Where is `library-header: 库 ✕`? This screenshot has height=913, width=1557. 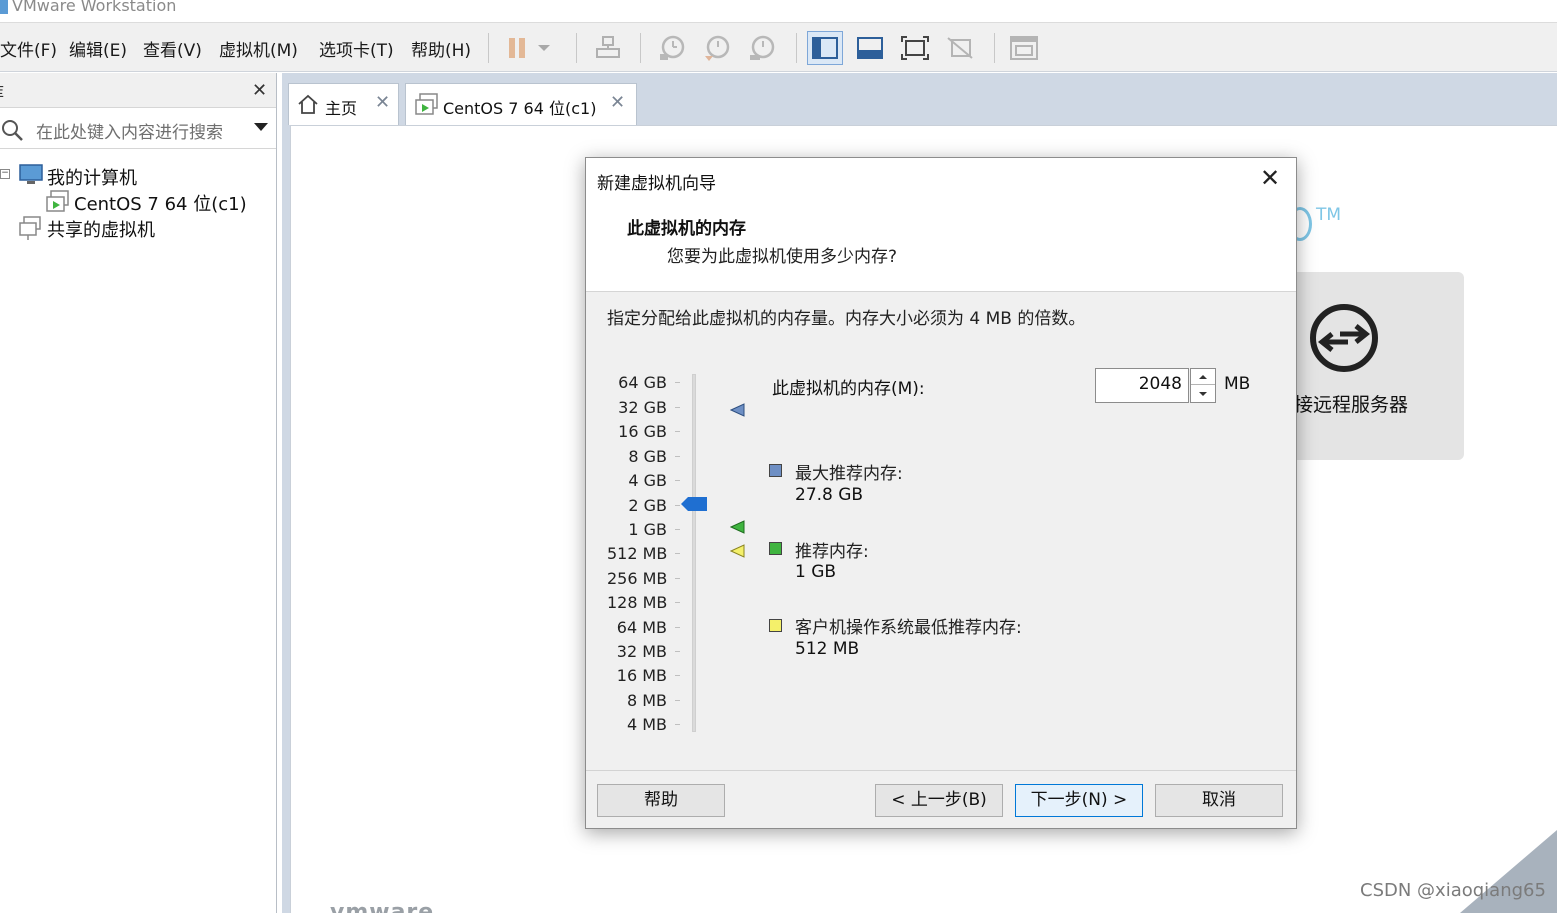 library-header: 库 ✕ is located at coordinates (138, 90).